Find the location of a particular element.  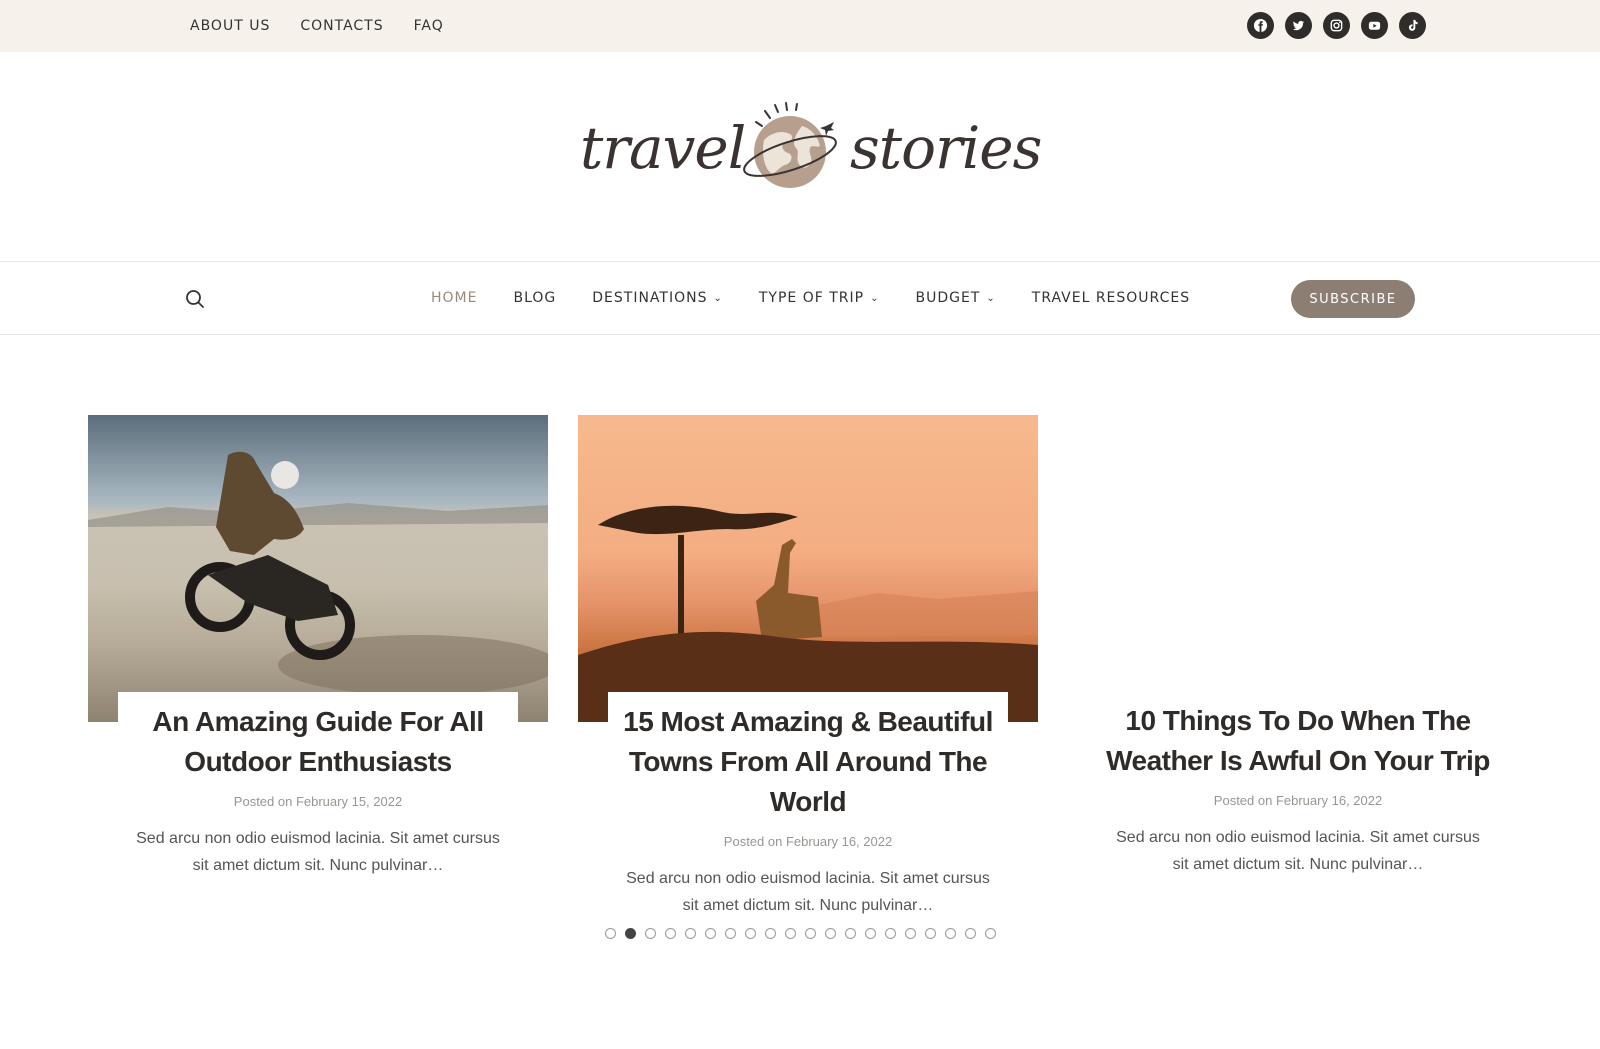

about-us-link: ABOUT US is located at coordinates (230, 26).